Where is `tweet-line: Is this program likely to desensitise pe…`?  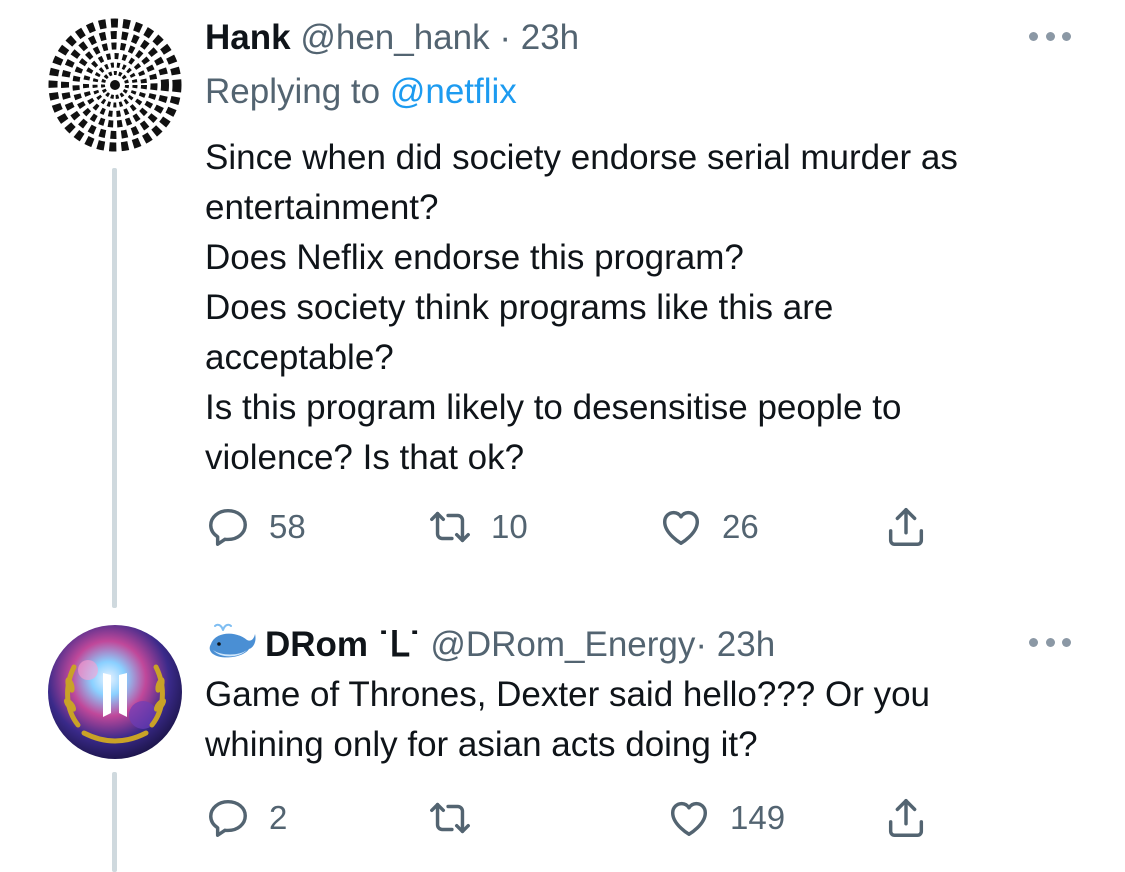 tweet-line: Is this program likely to desensitise pe… is located at coordinates (553, 407).